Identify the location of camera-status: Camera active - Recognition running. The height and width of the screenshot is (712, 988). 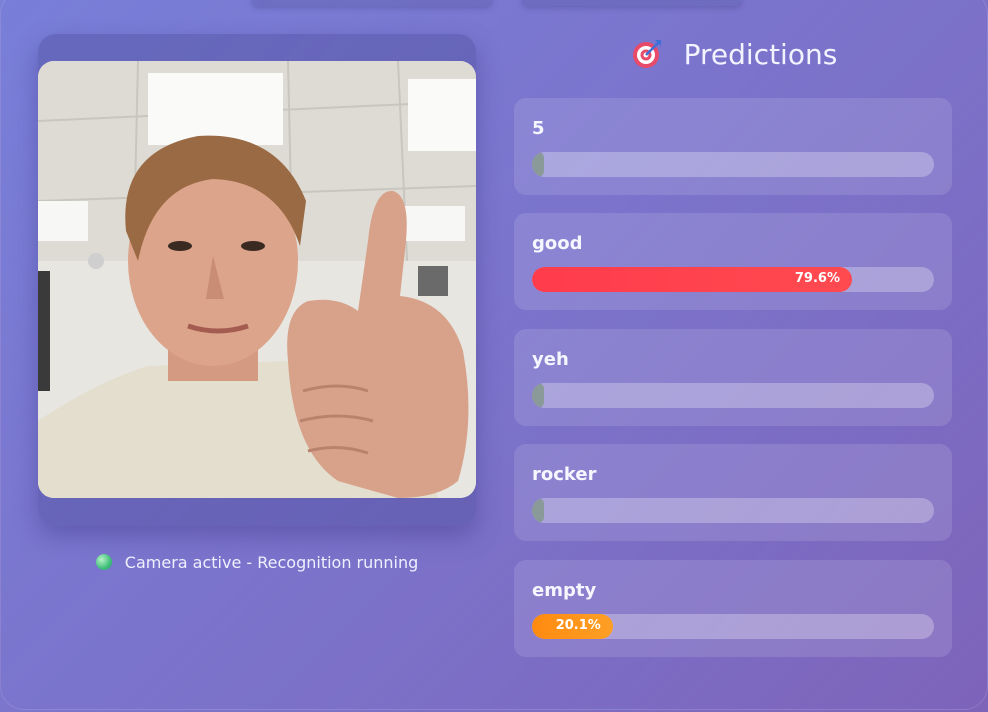
(257, 562).